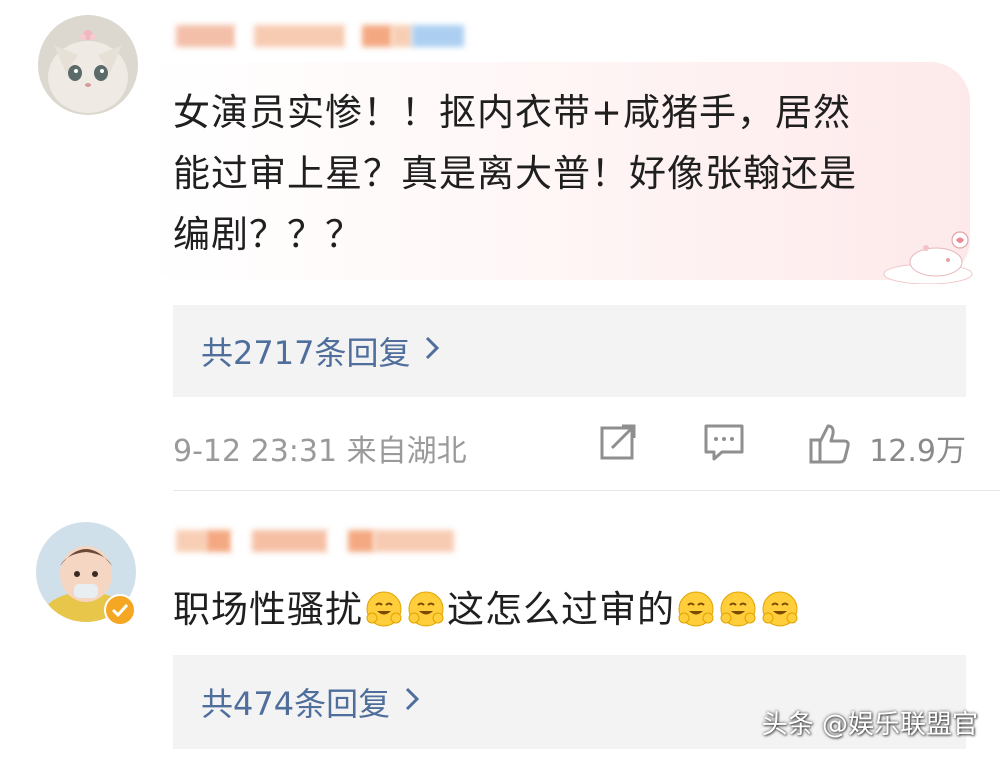 Image resolution: width=1000 pixels, height=758 pixels. I want to click on like-count: 12.9万, so click(917, 451).